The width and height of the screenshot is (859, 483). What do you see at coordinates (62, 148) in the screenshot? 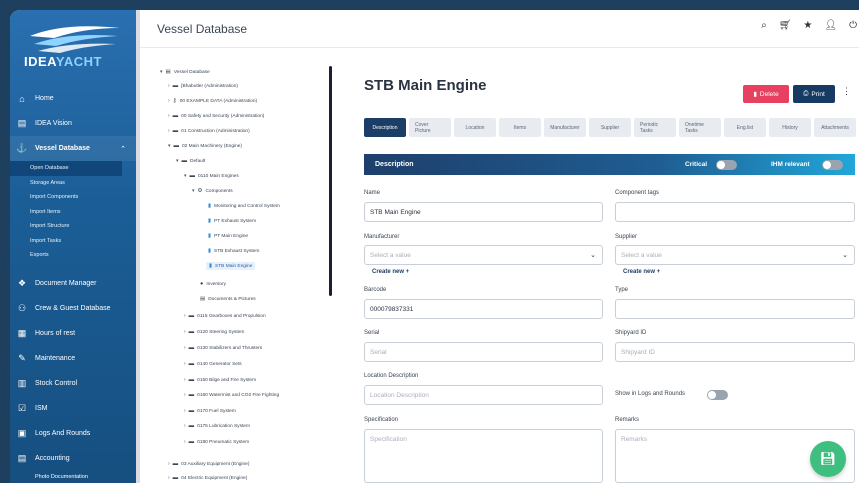
I see `sidebar-item-label: Vessel Database` at bounding box center [62, 148].